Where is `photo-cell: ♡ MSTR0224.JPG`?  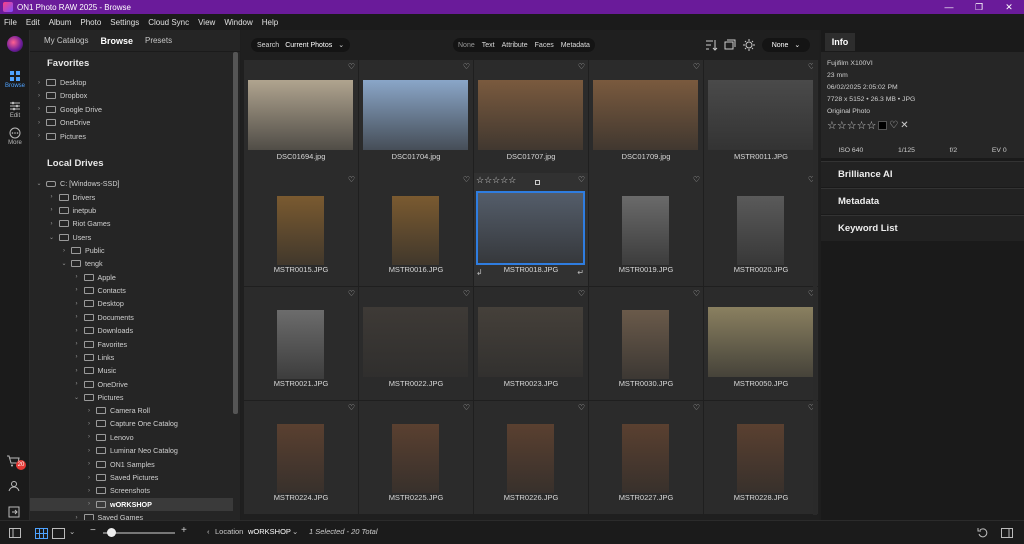
photo-cell: ♡ MSTR0224.JPG is located at coordinates (301, 457).